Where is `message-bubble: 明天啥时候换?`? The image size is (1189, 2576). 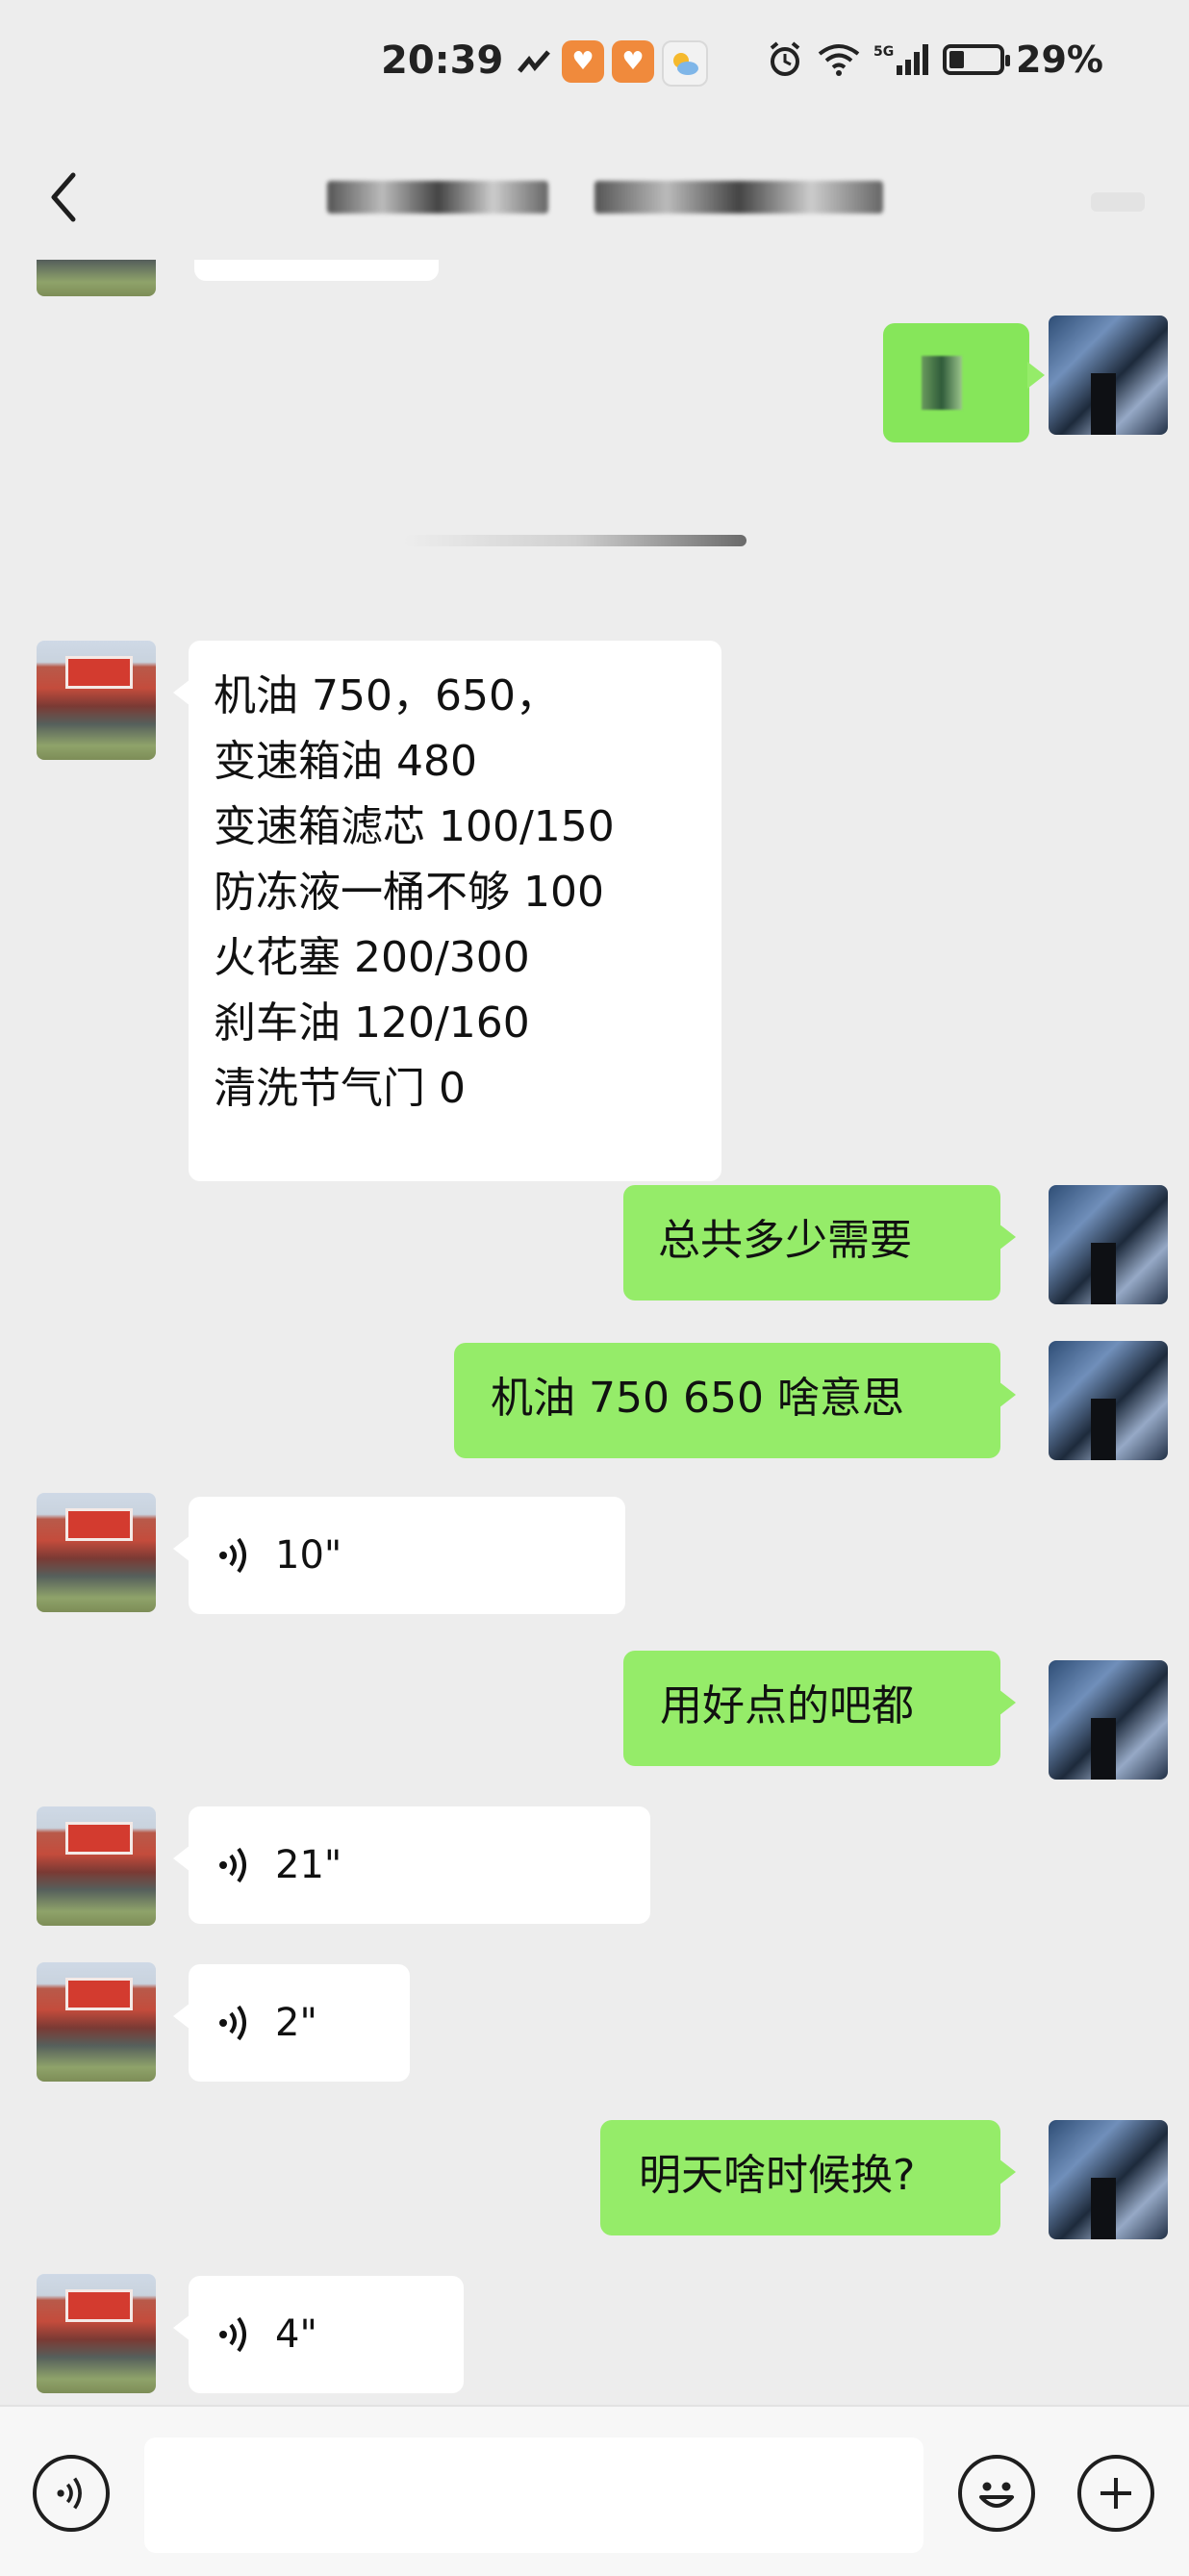
message-bubble: 明天啥时候换? is located at coordinates (808, 2178).